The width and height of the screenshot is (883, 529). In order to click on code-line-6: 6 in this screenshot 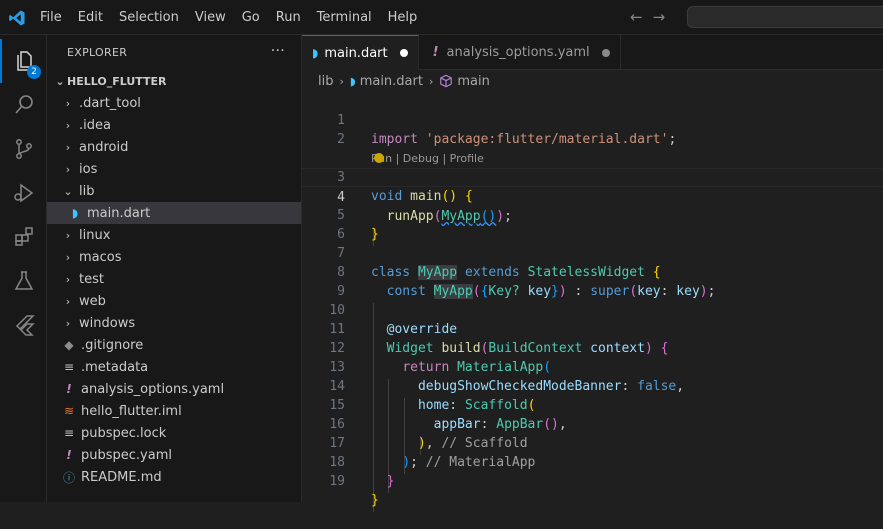, I will do `click(592, 224)`.